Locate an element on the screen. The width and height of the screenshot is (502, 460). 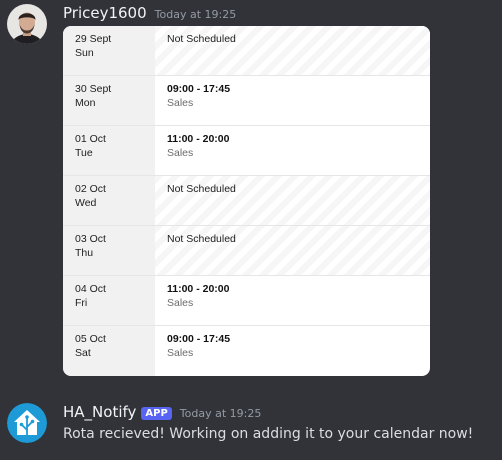
rota-date-cell: 04 Oct Fri is located at coordinates (109, 300).